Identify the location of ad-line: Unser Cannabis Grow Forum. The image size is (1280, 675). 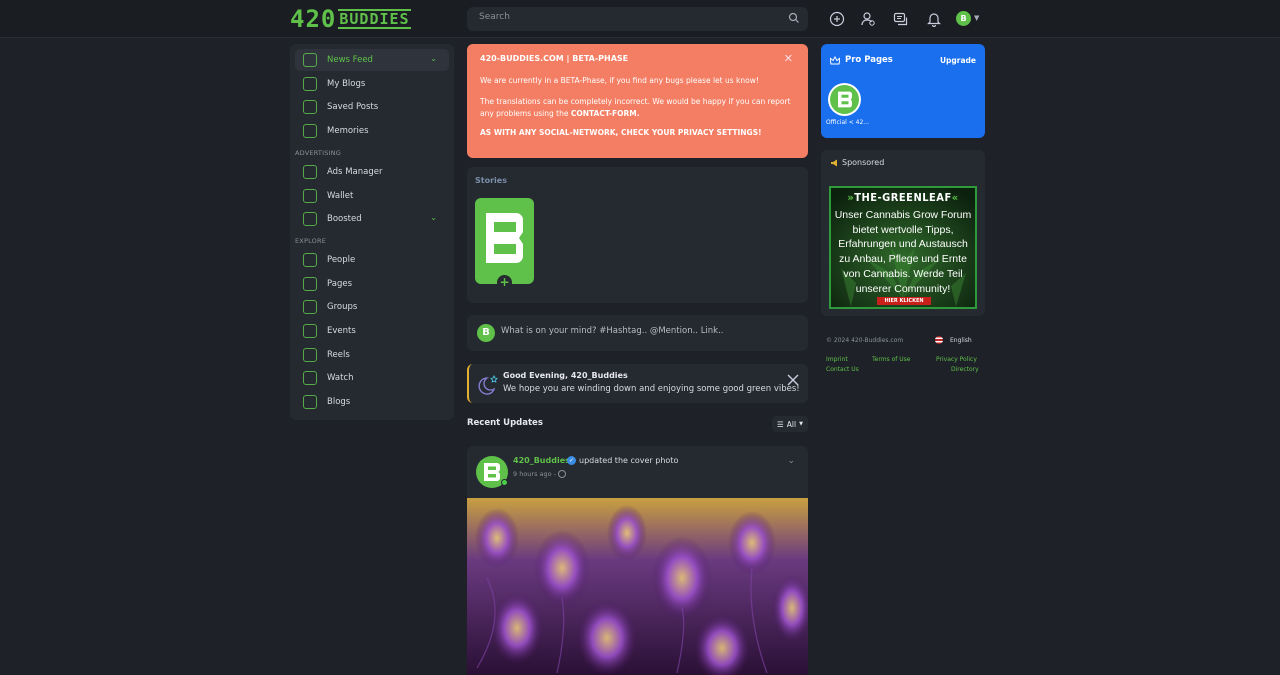
(903, 215).